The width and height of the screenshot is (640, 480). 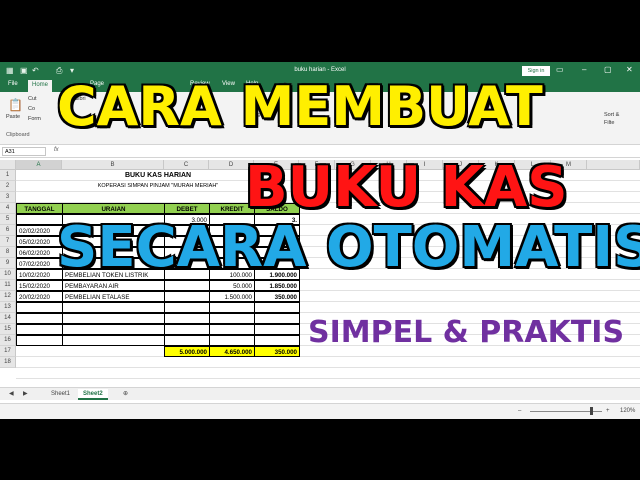 What do you see at coordinates (34, 119) in the screenshot?
I see `format-painter-button: Form` at bounding box center [34, 119].